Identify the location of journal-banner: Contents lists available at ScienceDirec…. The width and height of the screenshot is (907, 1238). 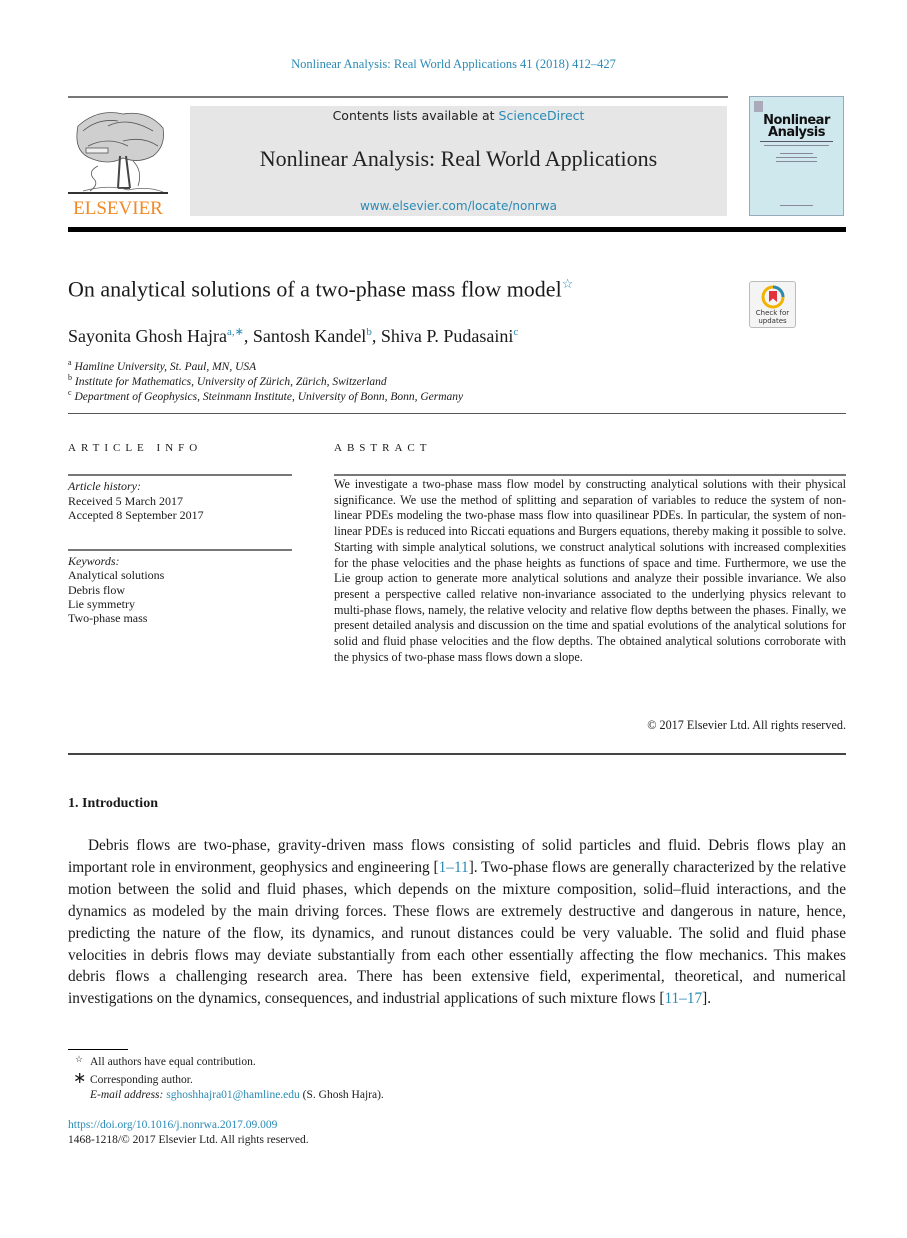
(458, 161).